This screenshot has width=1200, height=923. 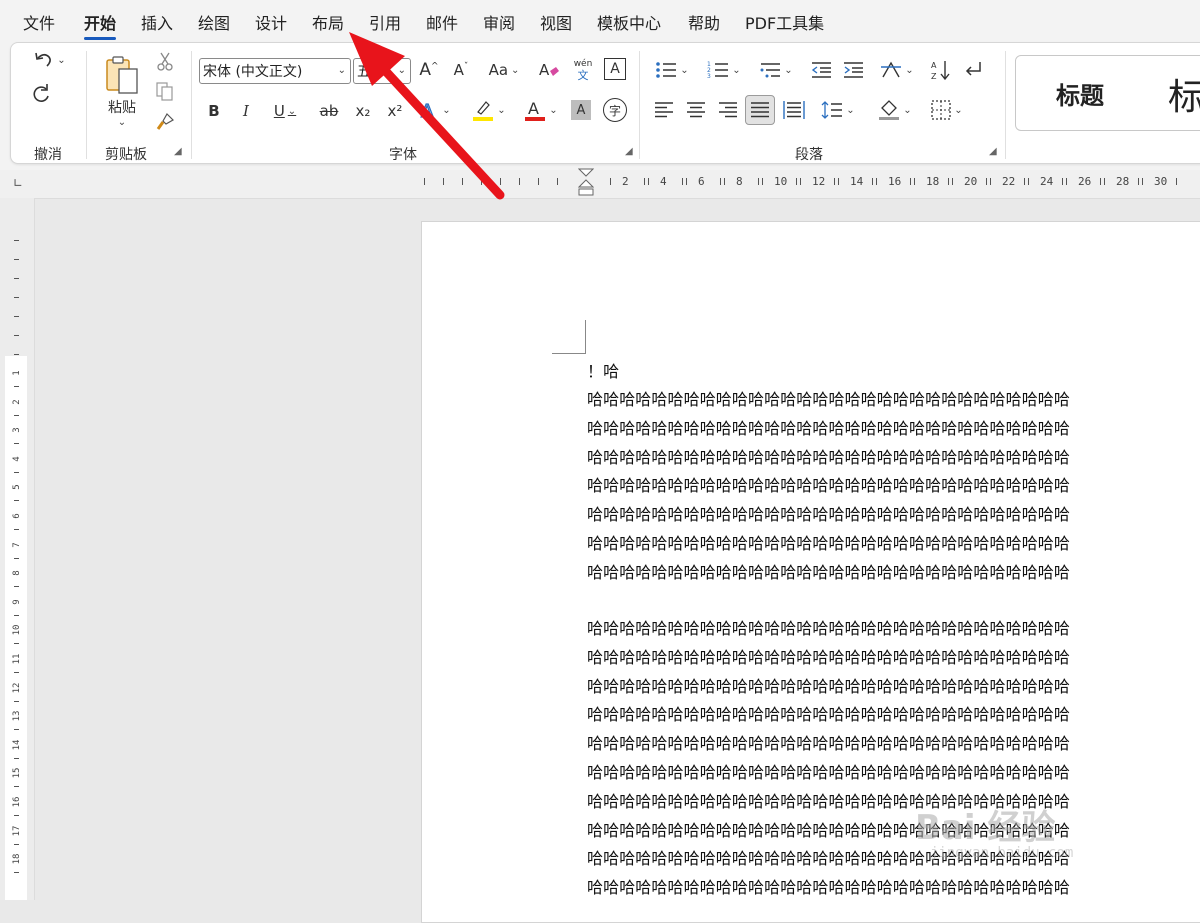 I want to click on line-spacing-button: ⌄, so click(x=838, y=110).